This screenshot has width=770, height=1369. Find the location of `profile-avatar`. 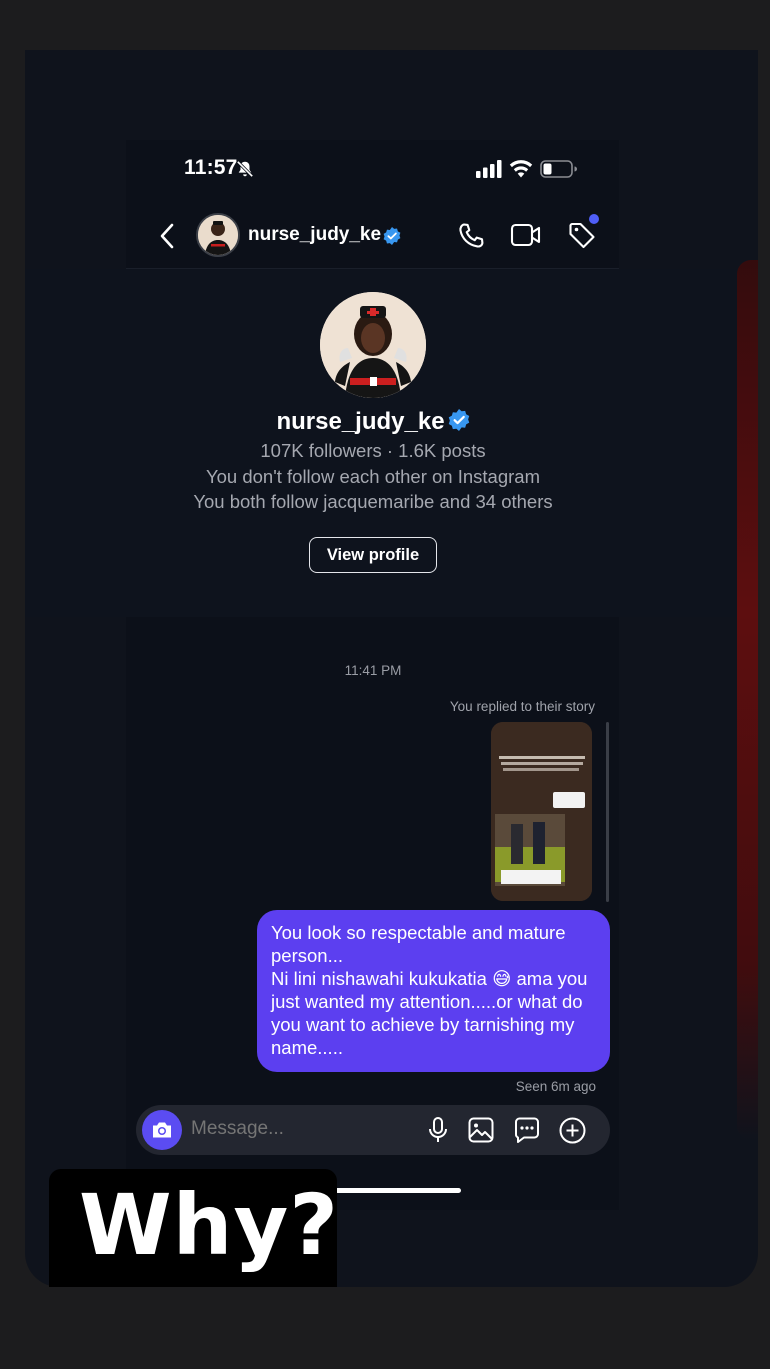

profile-avatar is located at coordinates (373, 345).